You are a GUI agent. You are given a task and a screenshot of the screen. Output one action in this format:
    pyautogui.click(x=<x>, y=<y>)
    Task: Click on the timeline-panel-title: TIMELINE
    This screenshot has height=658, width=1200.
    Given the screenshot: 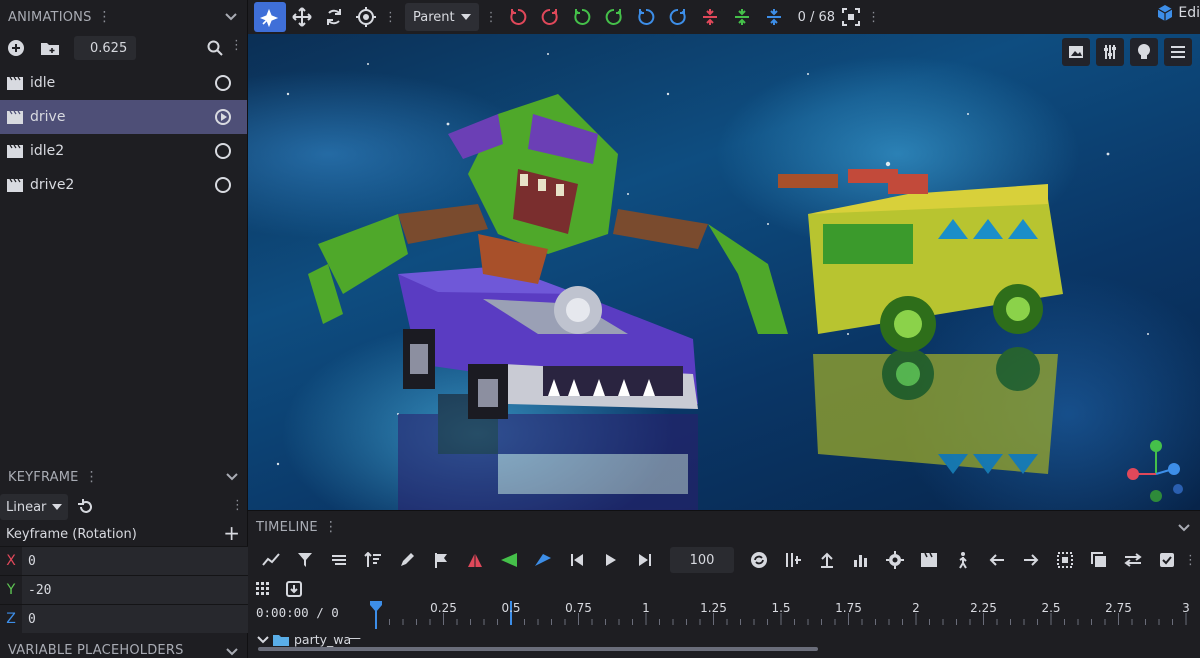 What is the action you would take?
    pyautogui.click(x=287, y=527)
    